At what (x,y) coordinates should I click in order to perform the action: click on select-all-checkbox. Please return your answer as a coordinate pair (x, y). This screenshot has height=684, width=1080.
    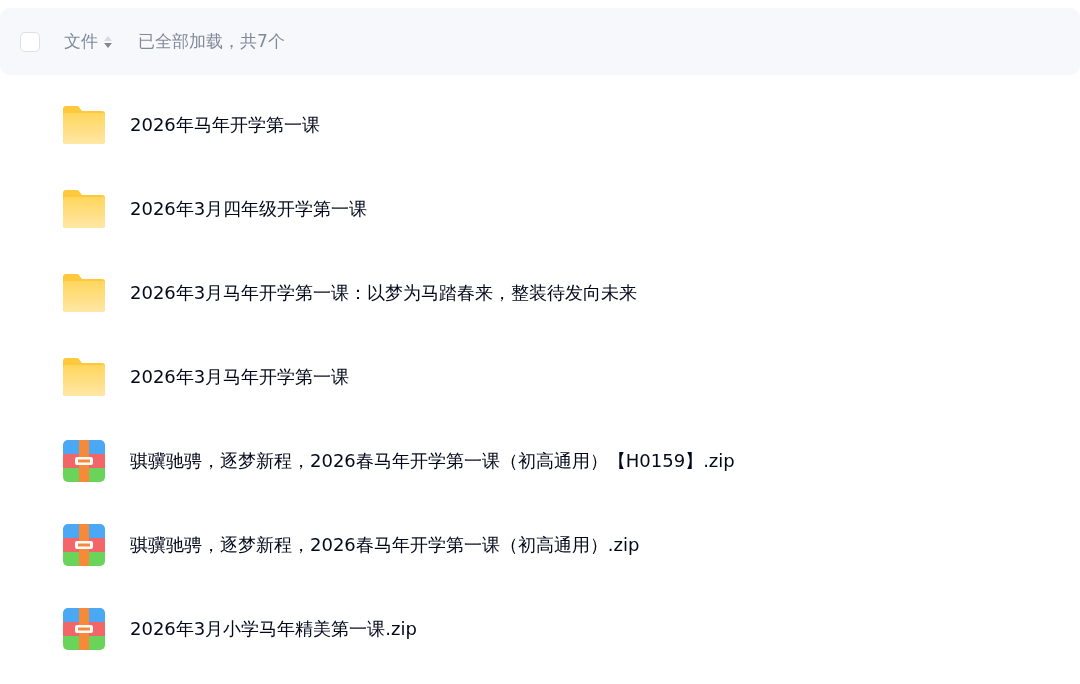
    Looking at the image, I should click on (30, 41).